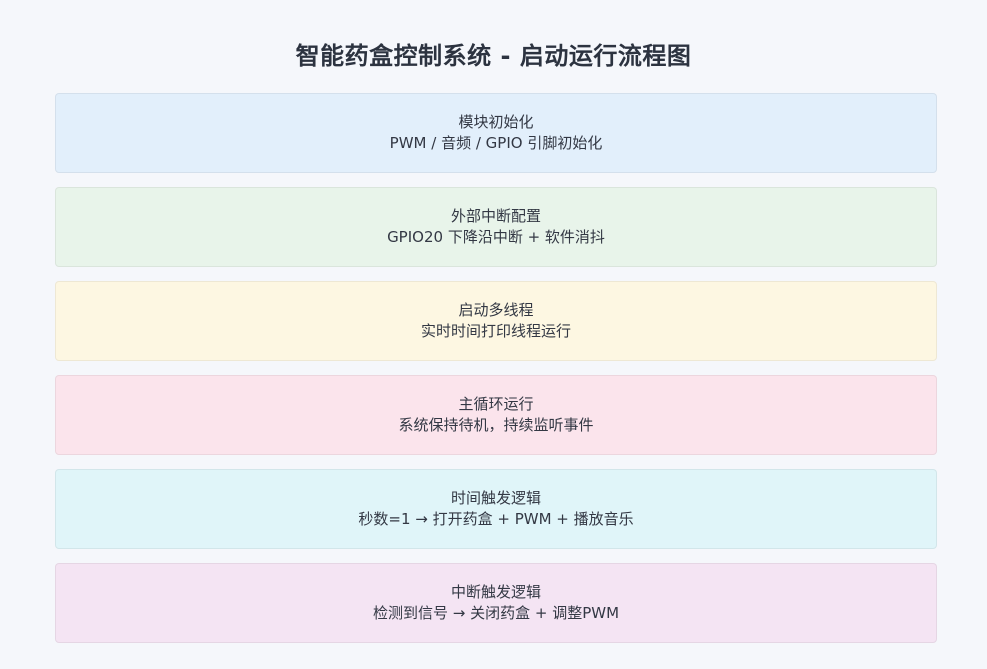  I want to click on step-heading: 时间触发逻辑, so click(495, 498).